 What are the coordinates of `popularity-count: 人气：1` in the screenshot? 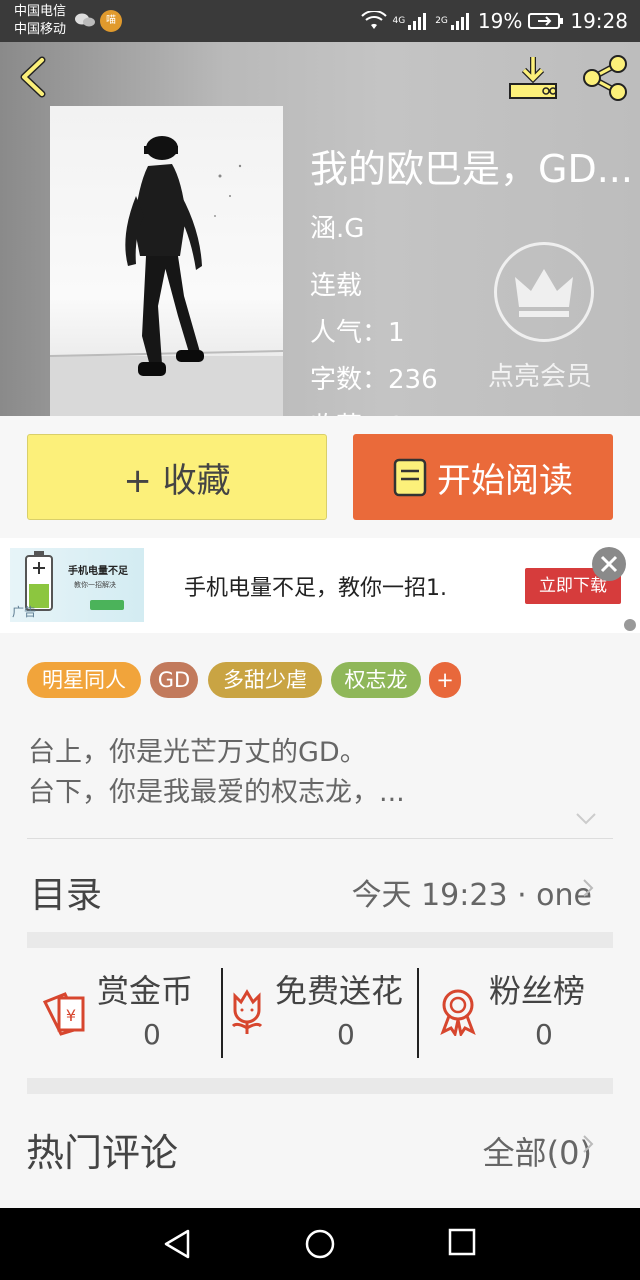 It's located at (357, 333).